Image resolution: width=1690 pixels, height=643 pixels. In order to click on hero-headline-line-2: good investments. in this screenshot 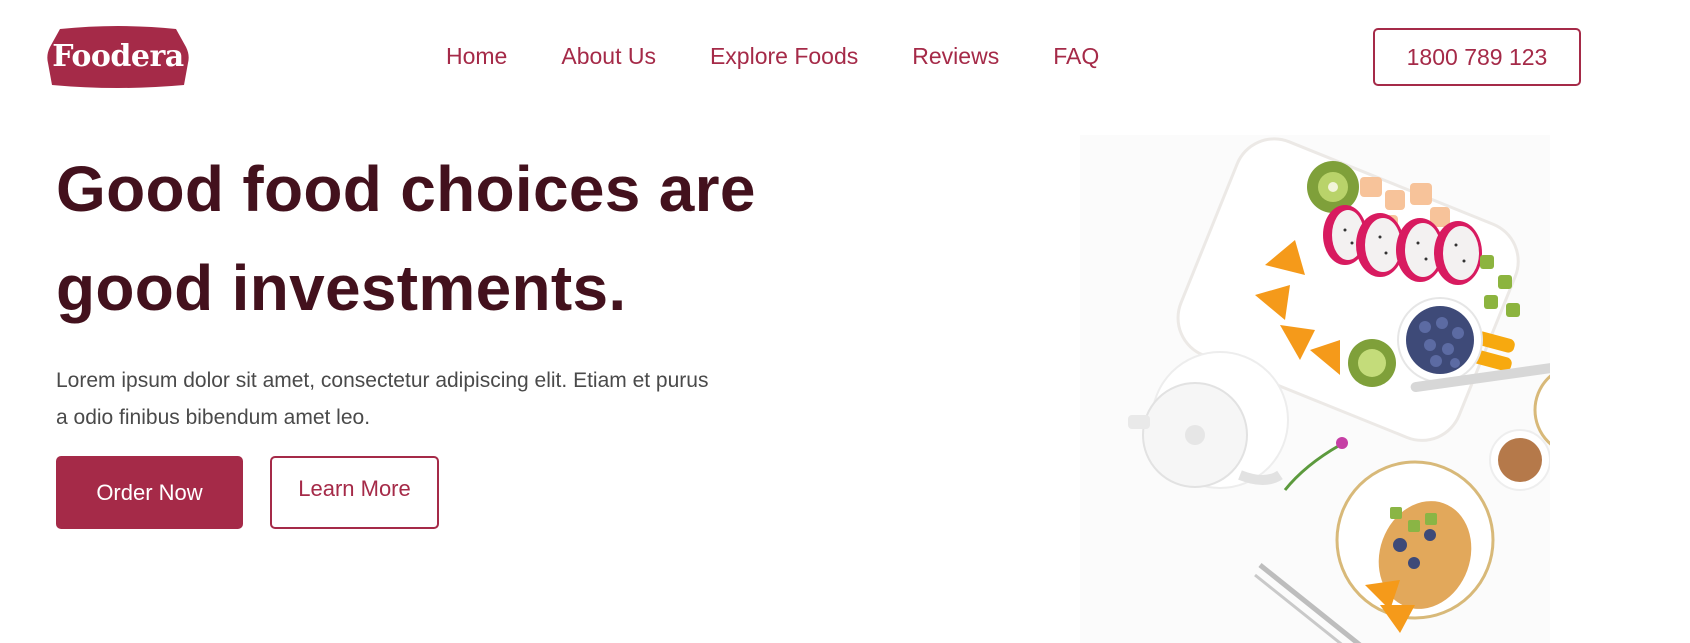, I will do `click(341, 288)`.